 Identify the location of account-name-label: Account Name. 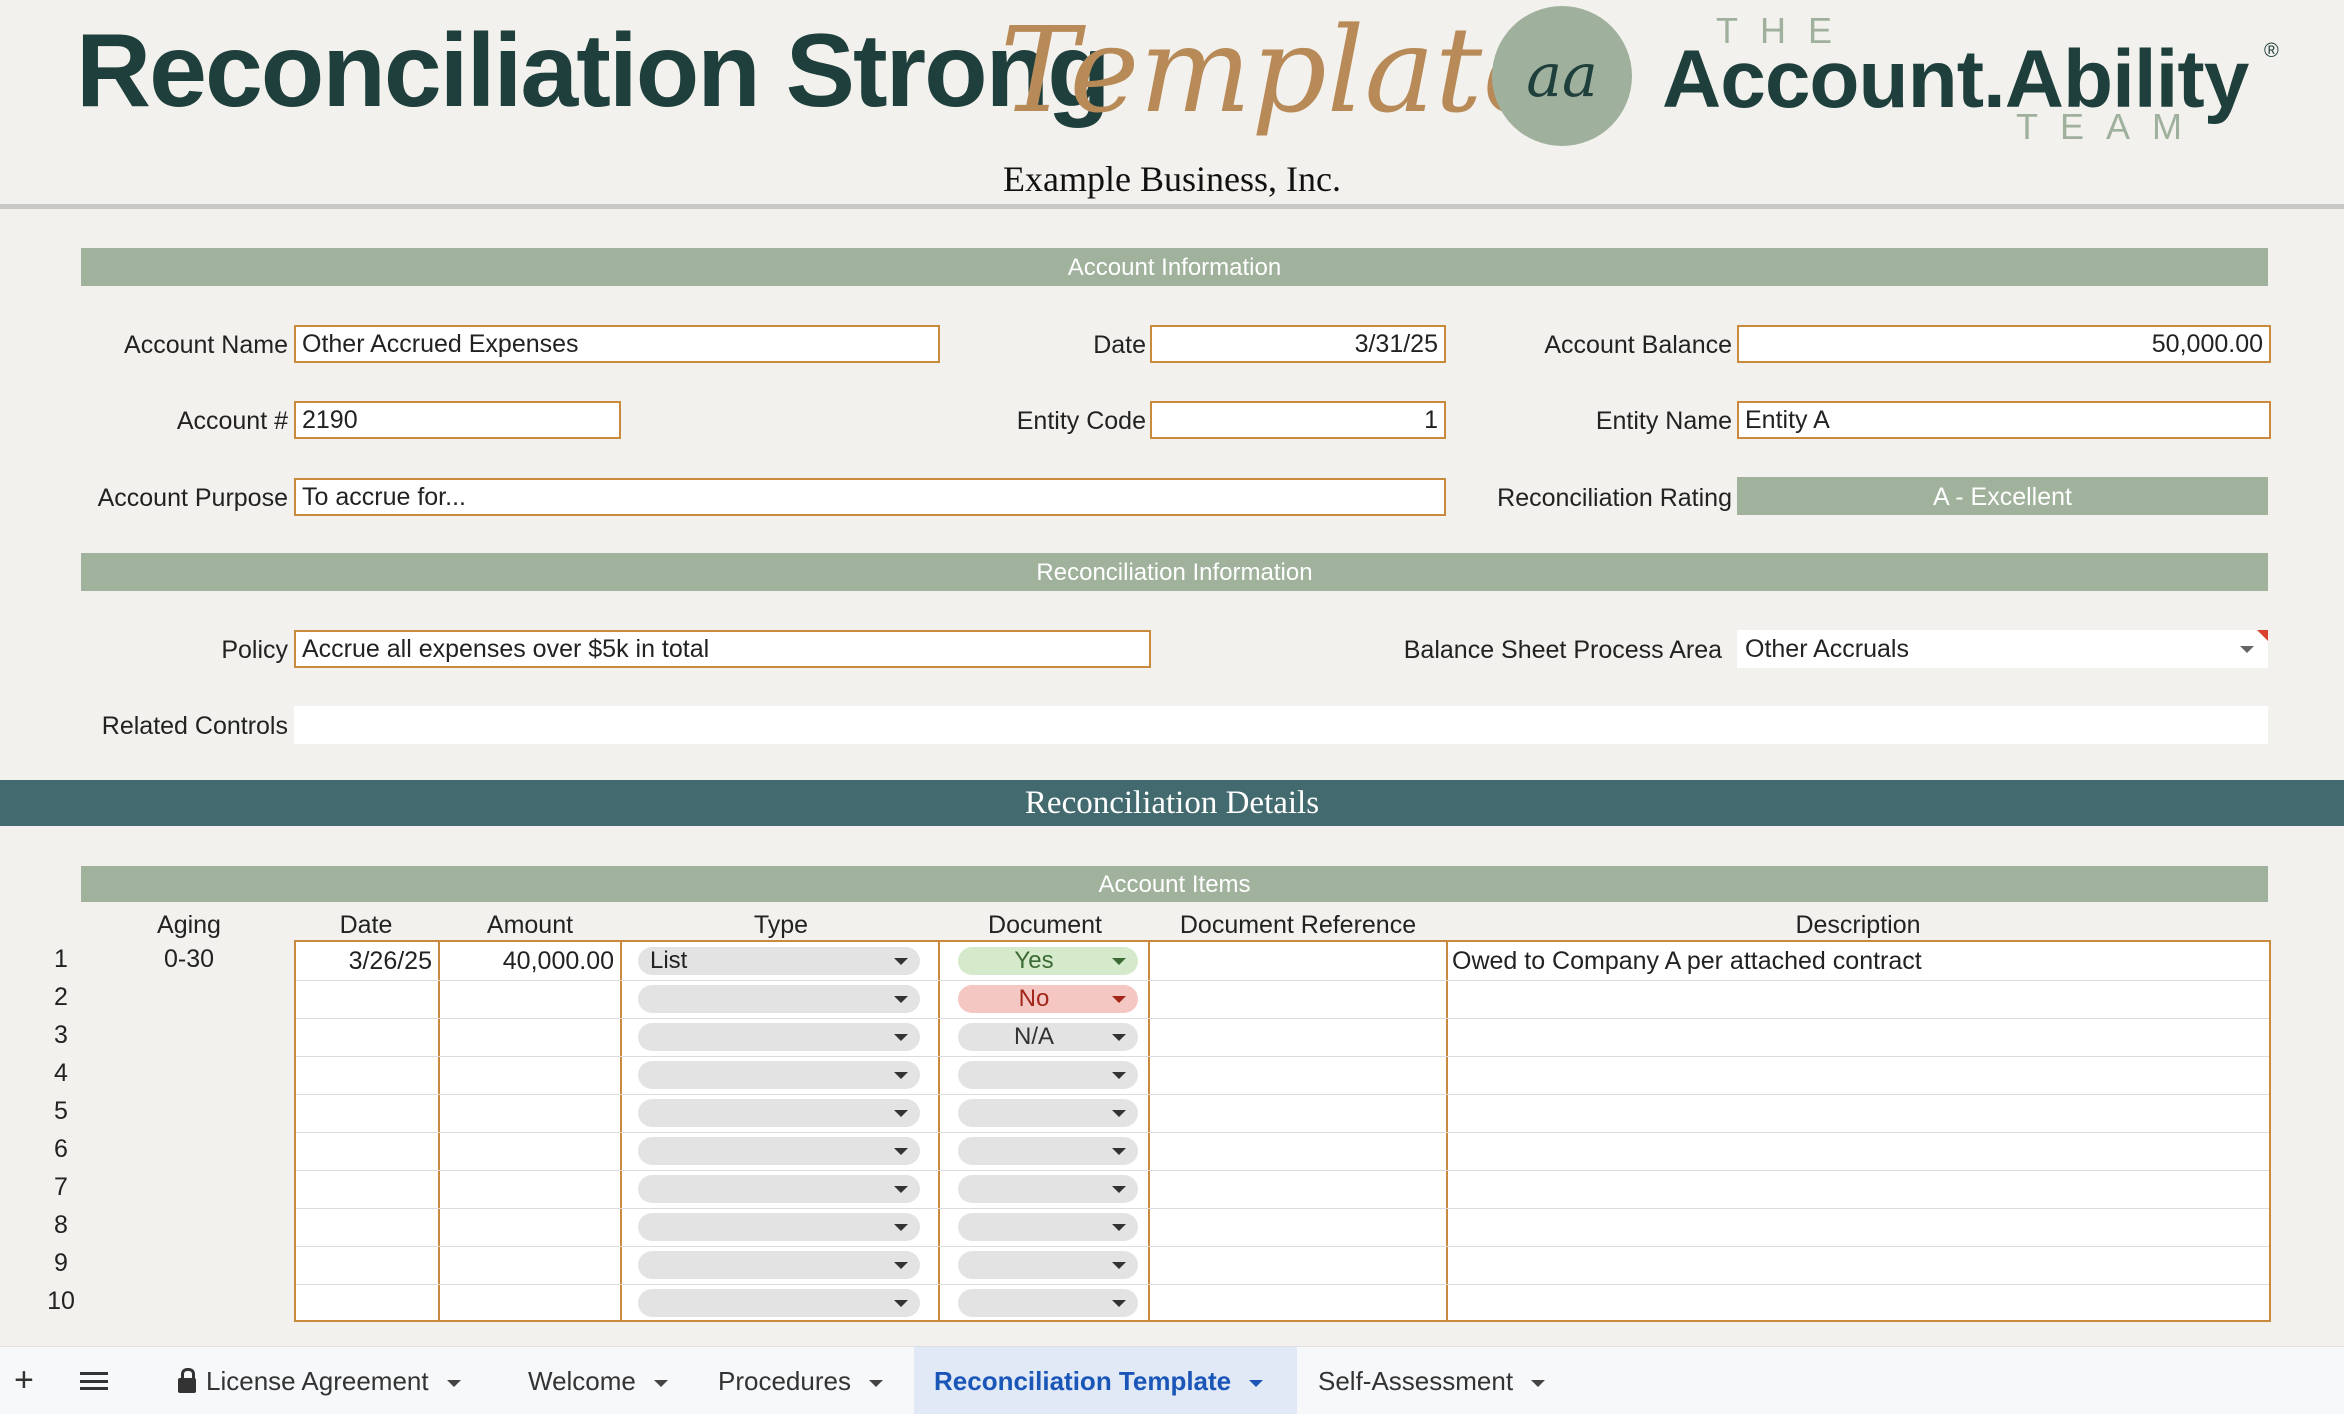
(174, 345).